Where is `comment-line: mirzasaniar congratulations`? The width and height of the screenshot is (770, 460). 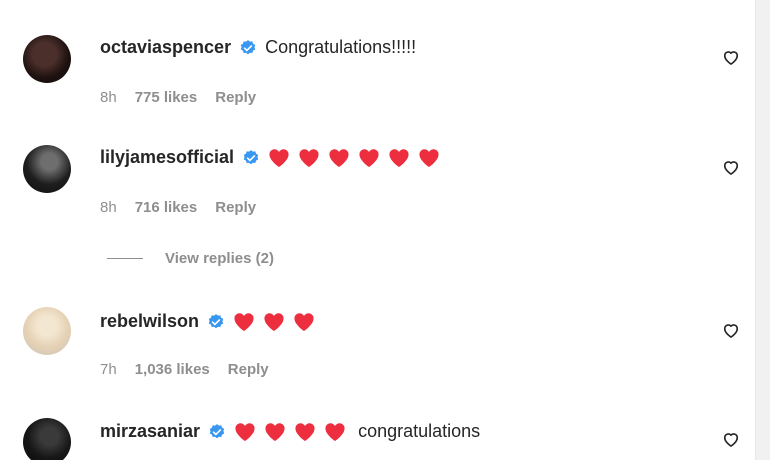 comment-line: mirzasaniar congratulations is located at coordinates (290, 431).